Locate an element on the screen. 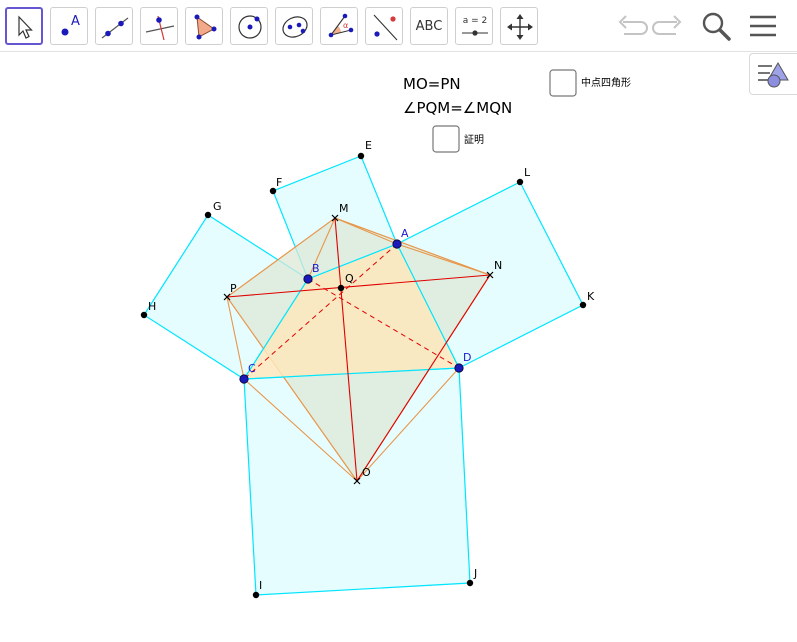  hamburger-menu-icon is located at coordinates (763, 27).